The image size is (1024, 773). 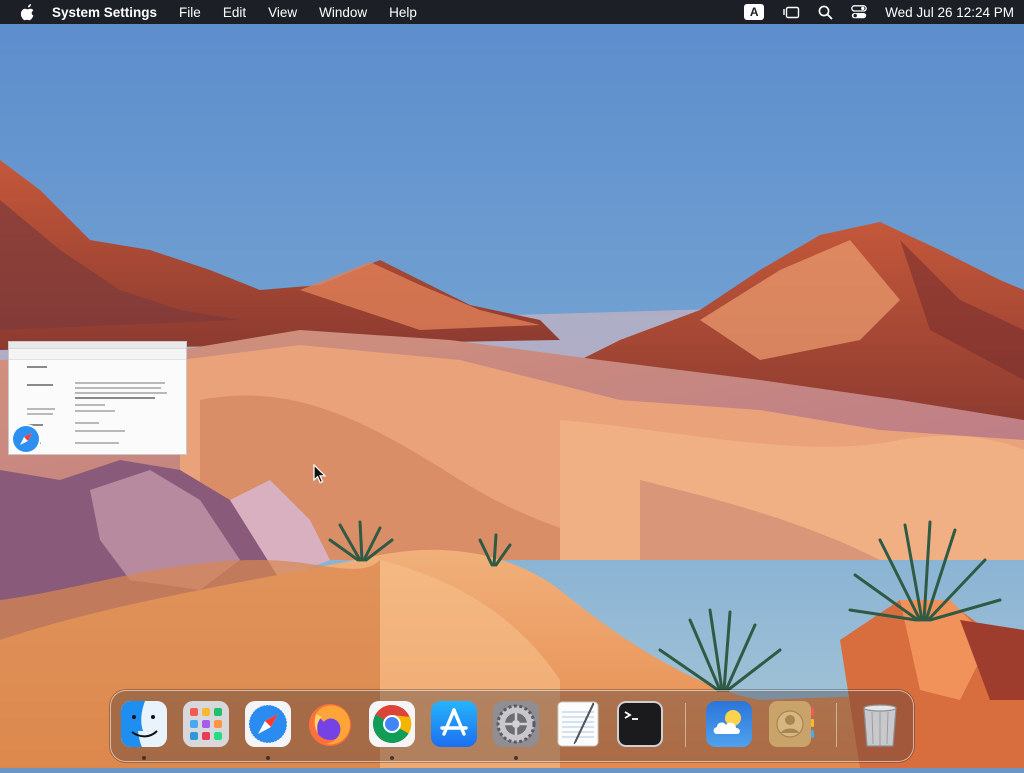 I want to click on dock-trash, so click(x=880, y=724).